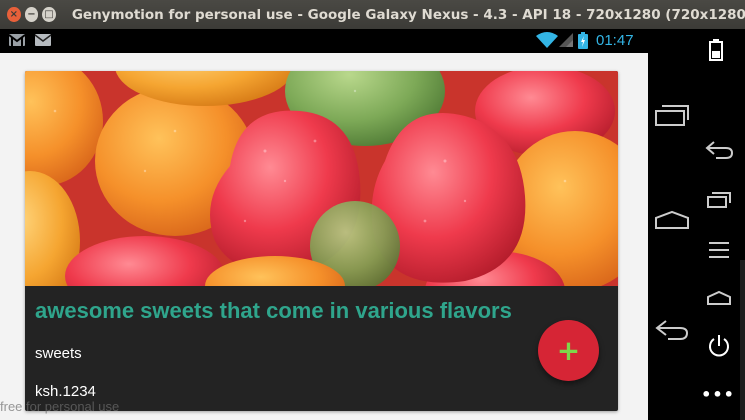 The image size is (745, 420). What do you see at coordinates (615, 40) in the screenshot?
I see `status-clock: 01:47` at bounding box center [615, 40].